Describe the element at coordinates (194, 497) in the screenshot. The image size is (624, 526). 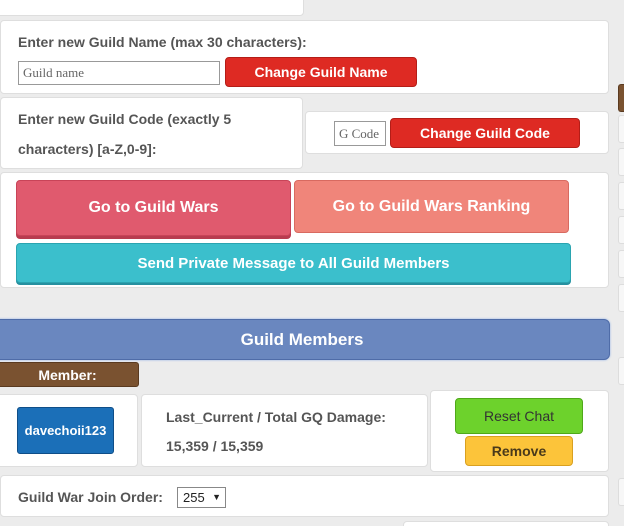
I see `join-order-value: 255` at that location.